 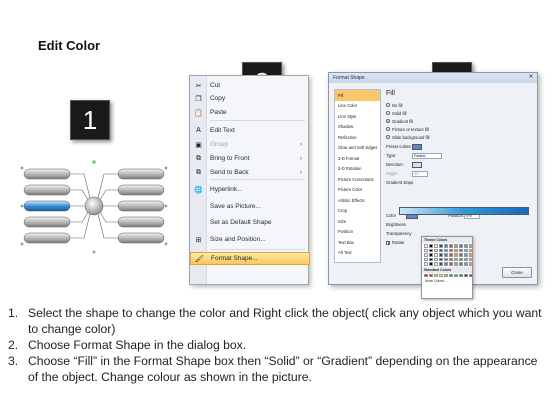 What do you see at coordinates (459, 105) in the screenshot?
I see `fill-option: No fill` at bounding box center [459, 105].